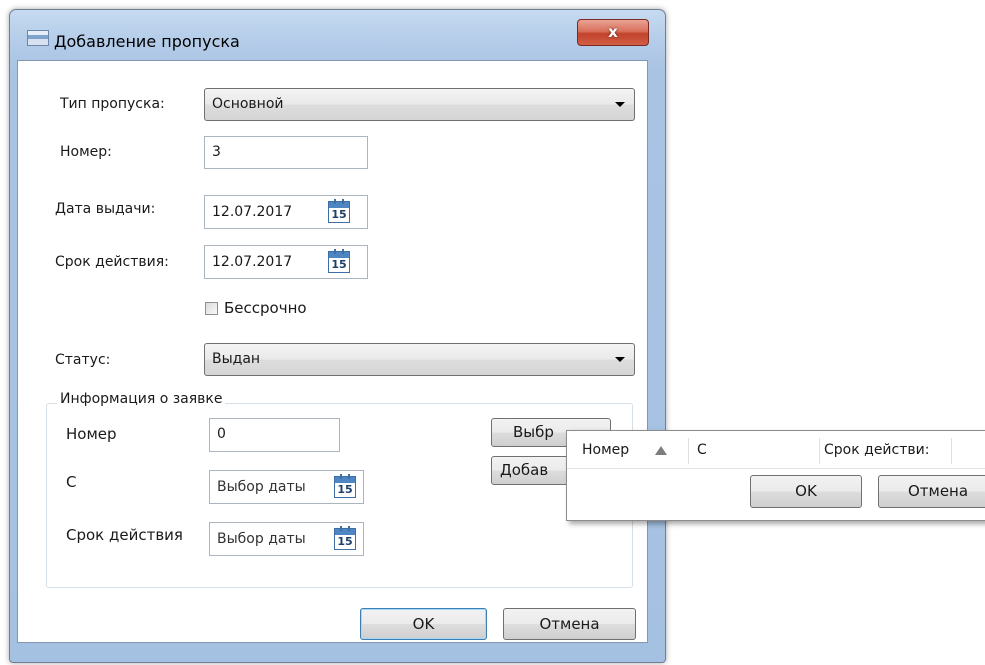 This screenshot has width=985, height=665. I want to click on column-header-number: Номер, so click(605, 450).